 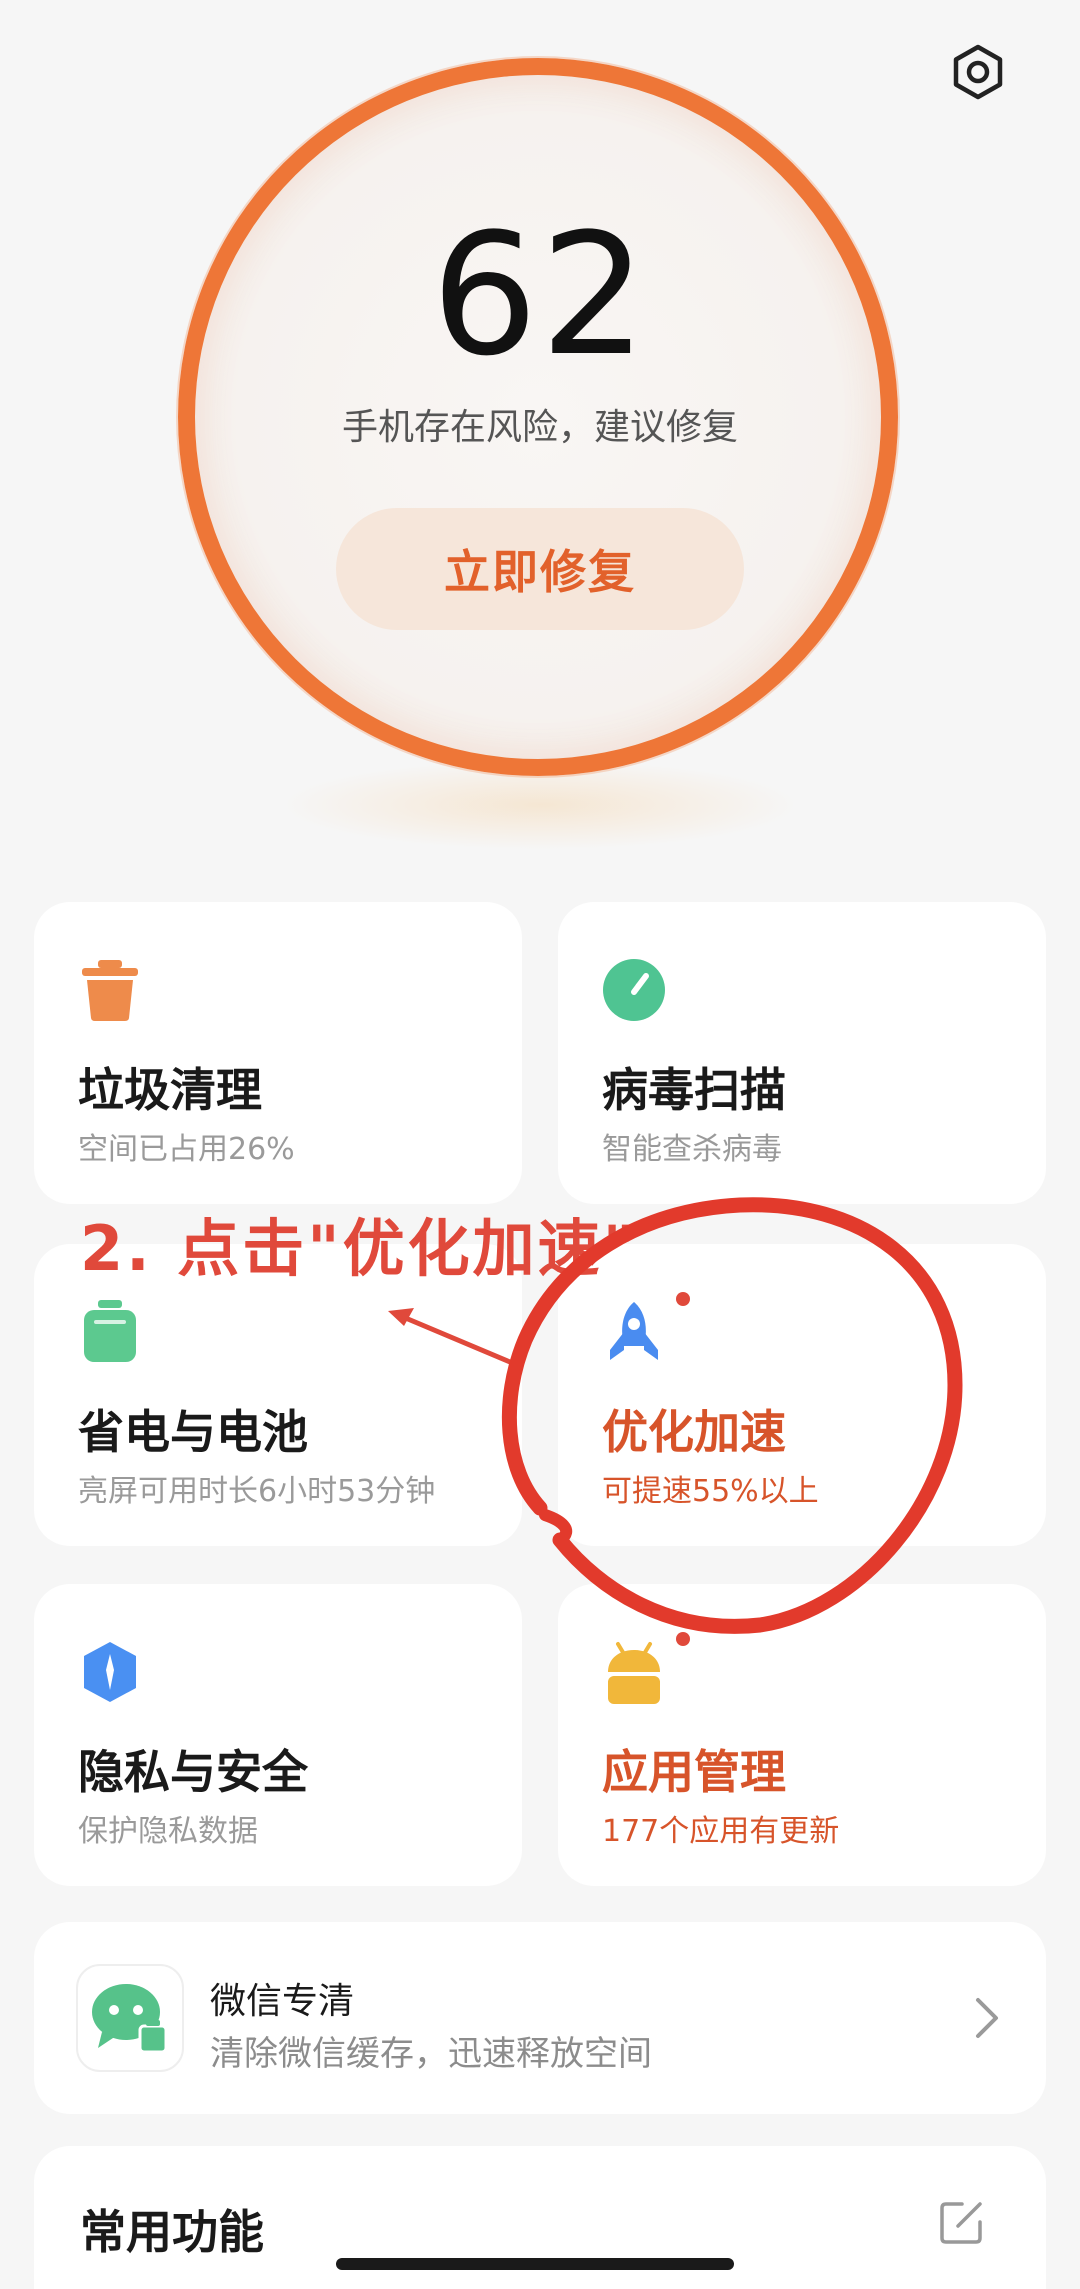 I want to click on card-subtitle: 亮屏可用时长6小时53分钟, so click(x=257, y=1491).